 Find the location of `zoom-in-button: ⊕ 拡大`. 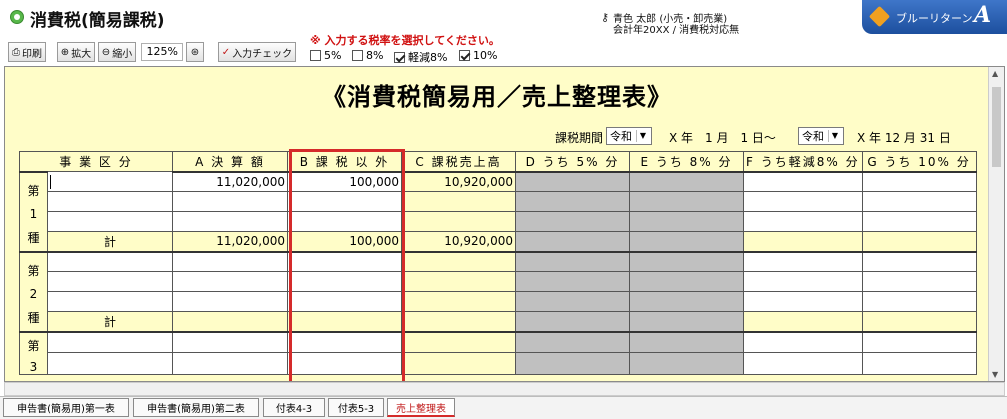

zoom-in-button: ⊕ 拡大 is located at coordinates (76, 52).